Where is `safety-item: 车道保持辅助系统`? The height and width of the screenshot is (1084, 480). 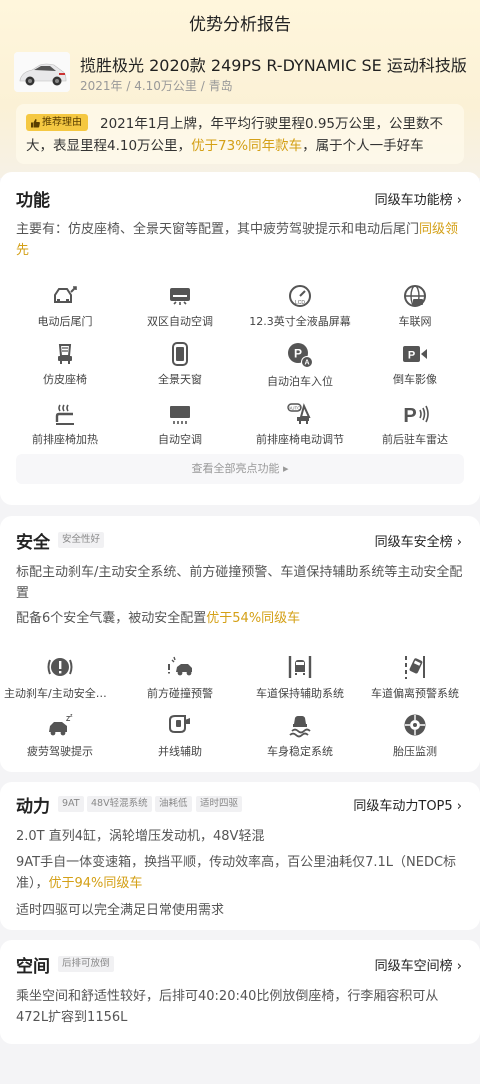
safety-item: 车道保持辅助系统 is located at coordinates (300, 677).